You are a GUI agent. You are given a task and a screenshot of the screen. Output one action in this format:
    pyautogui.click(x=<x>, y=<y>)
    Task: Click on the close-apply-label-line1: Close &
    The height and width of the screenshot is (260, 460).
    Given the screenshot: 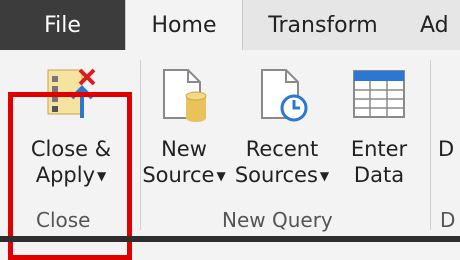 What is the action you would take?
    pyautogui.click(x=71, y=149)
    